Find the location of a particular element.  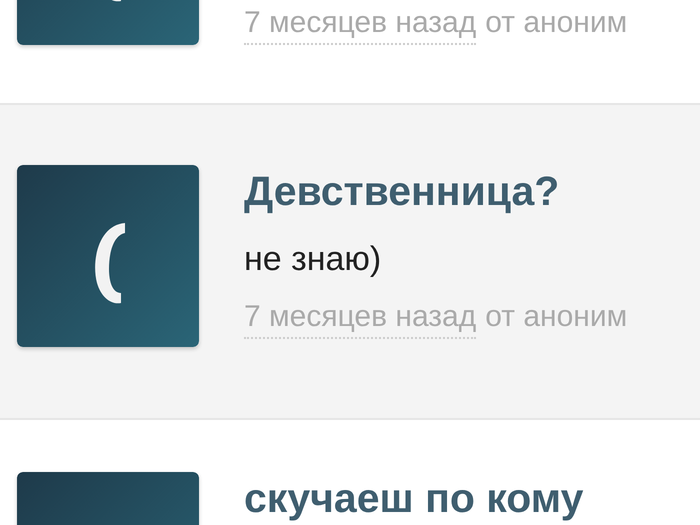

avatar-icon is located at coordinates (108, 256).